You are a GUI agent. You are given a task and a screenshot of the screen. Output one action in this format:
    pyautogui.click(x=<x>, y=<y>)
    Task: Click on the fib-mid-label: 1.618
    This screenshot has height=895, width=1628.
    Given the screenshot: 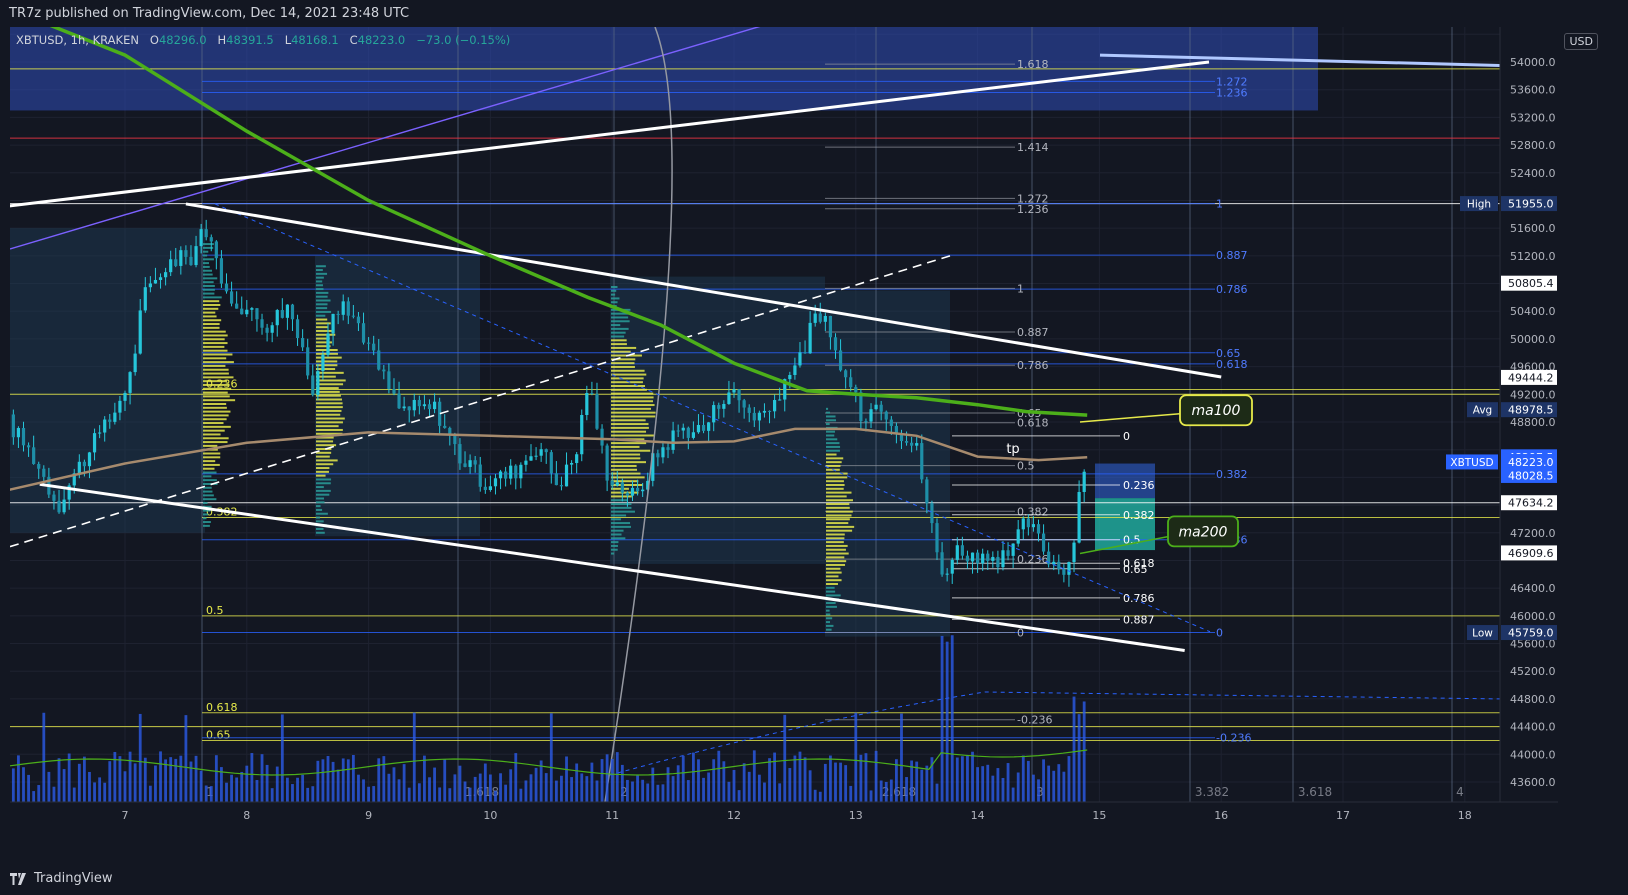 What is the action you would take?
    pyautogui.click(x=1033, y=64)
    